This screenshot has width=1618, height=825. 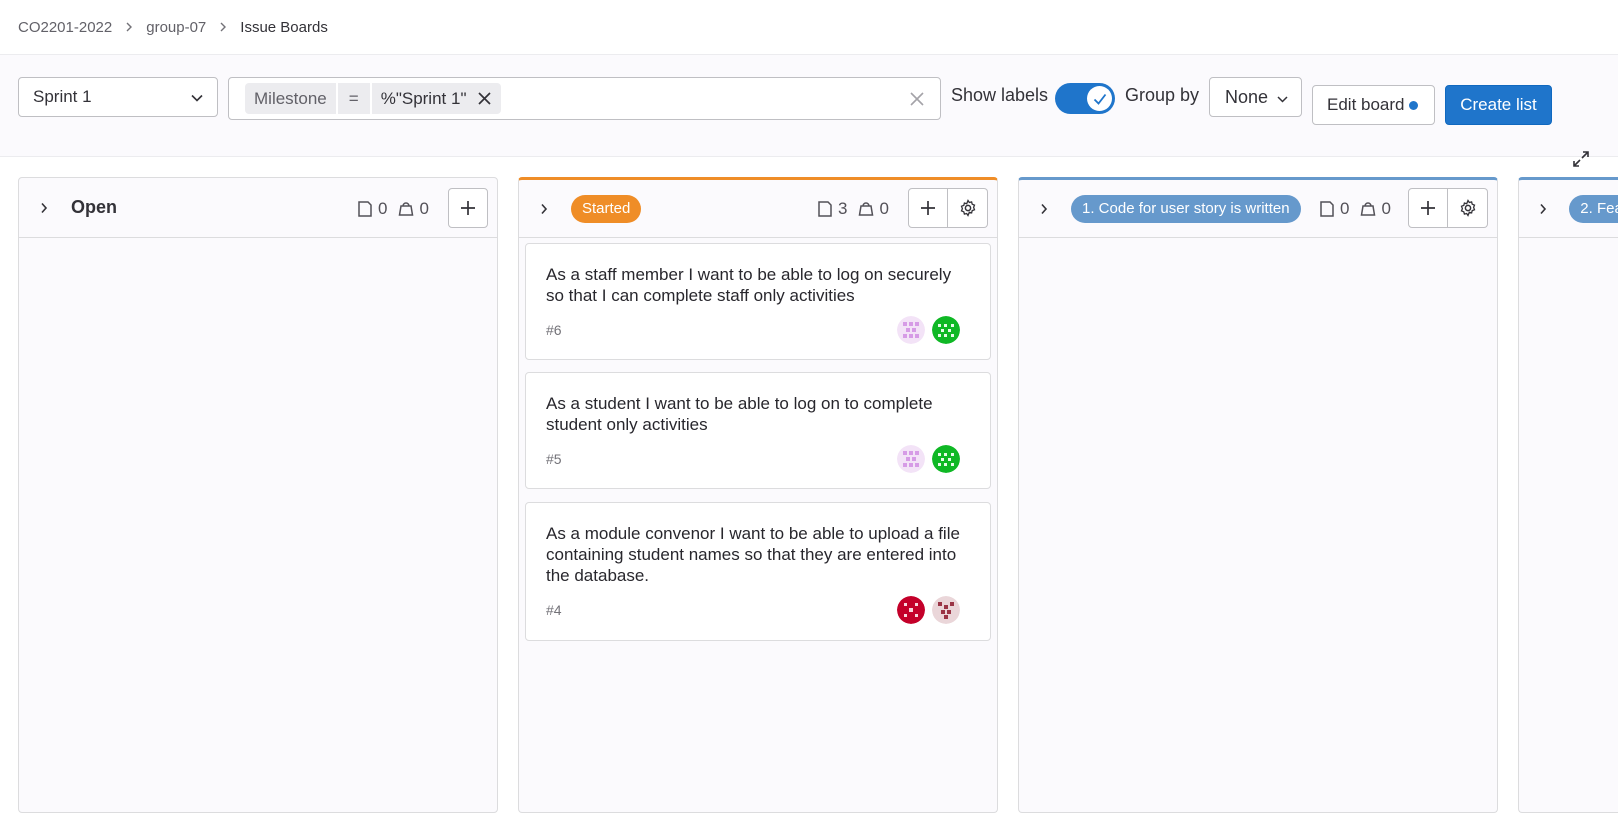 What do you see at coordinates (843, 208) in the screenshot?
I see `issue-count: 3` at bounding box center [843, 208].